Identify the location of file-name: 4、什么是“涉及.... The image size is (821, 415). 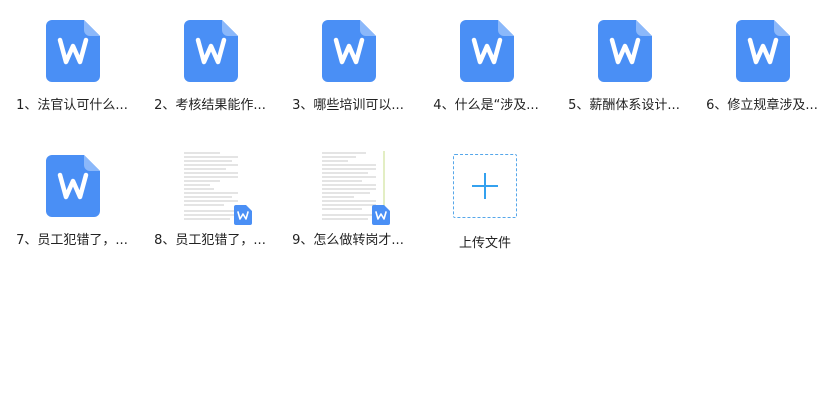
(486, 105).